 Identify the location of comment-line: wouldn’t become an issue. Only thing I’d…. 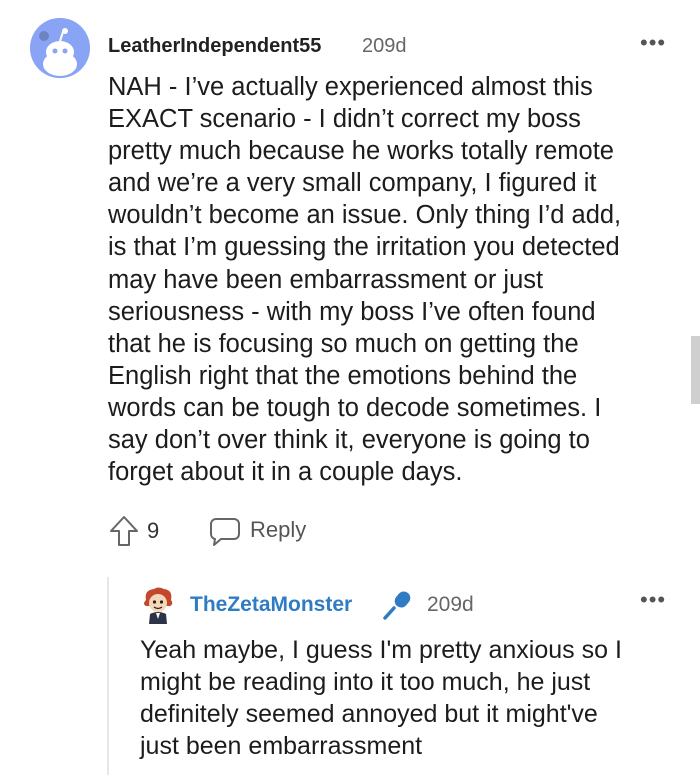
(365, 215).